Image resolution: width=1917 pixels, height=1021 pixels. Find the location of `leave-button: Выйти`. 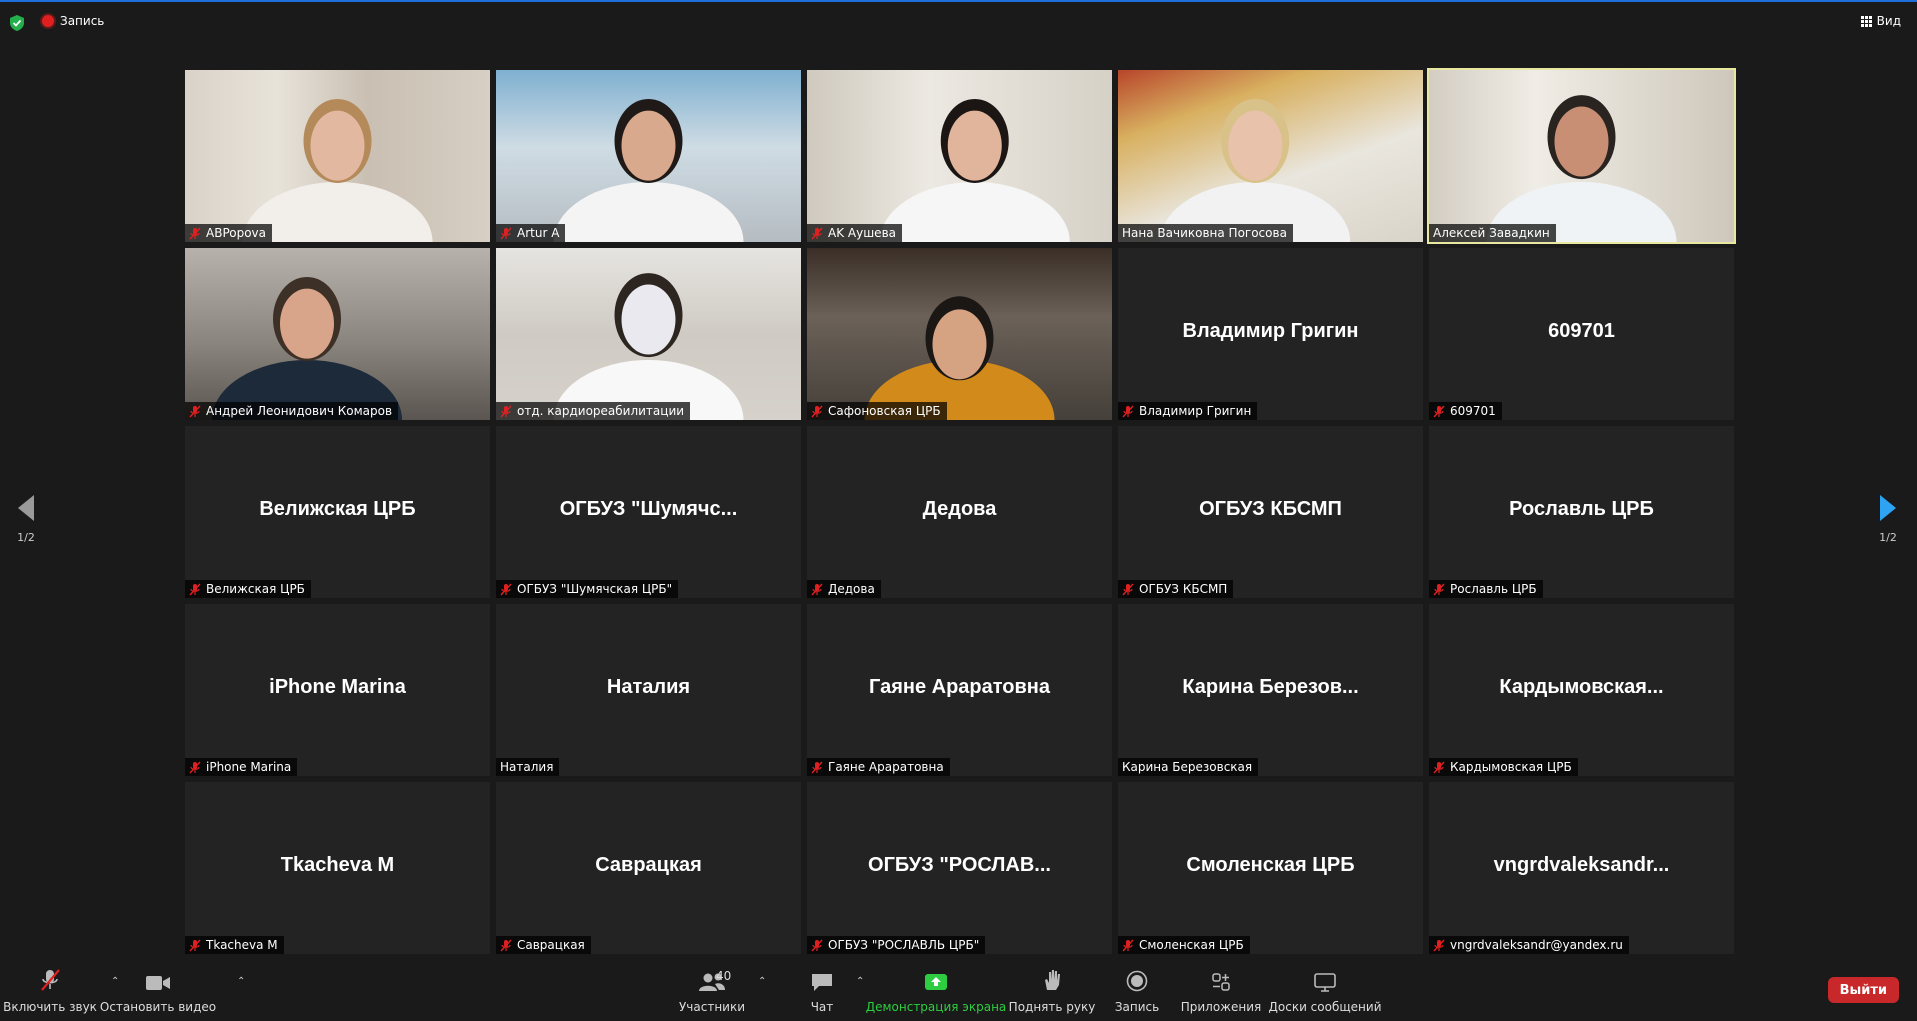

leave-button: Выйти is located at coordinates (1863, 990).